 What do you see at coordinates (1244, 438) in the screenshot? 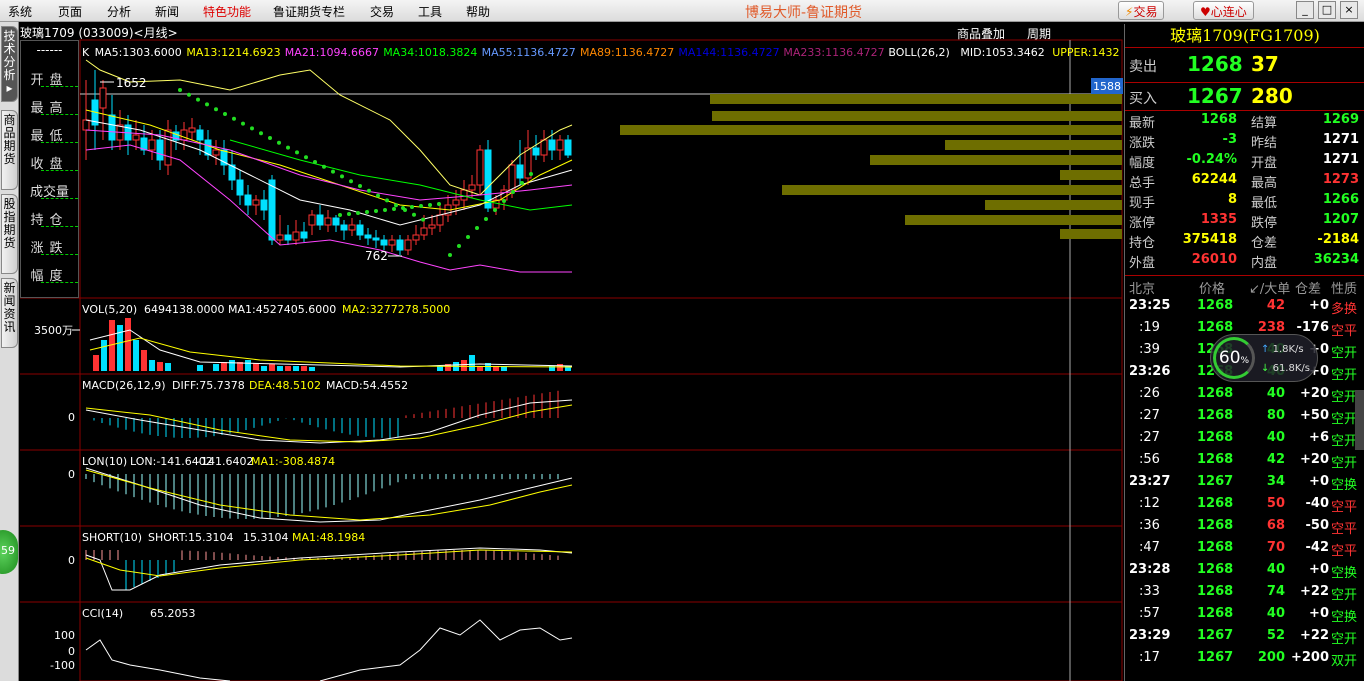
I see `tick-row: :27 1268 40 +6 空开` at bounding box center [1244, 438].